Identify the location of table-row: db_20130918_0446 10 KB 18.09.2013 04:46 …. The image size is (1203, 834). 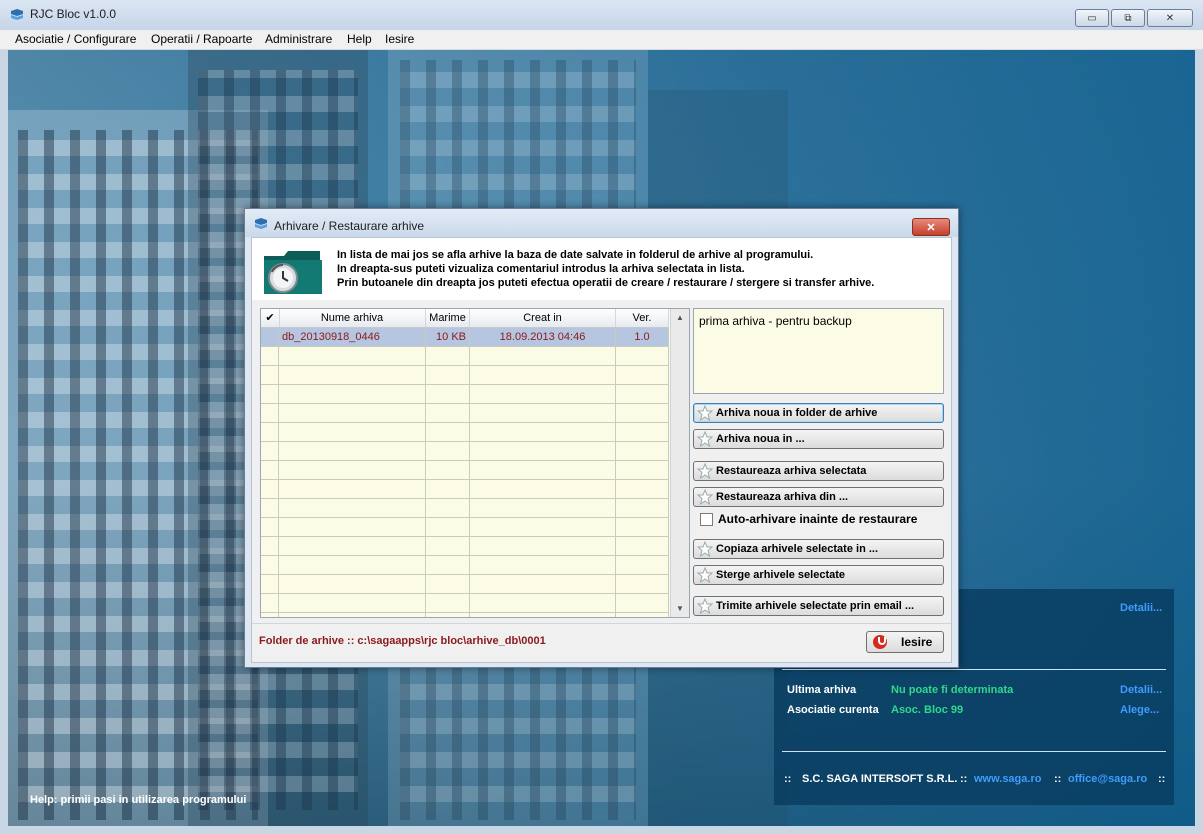
(465, 337).